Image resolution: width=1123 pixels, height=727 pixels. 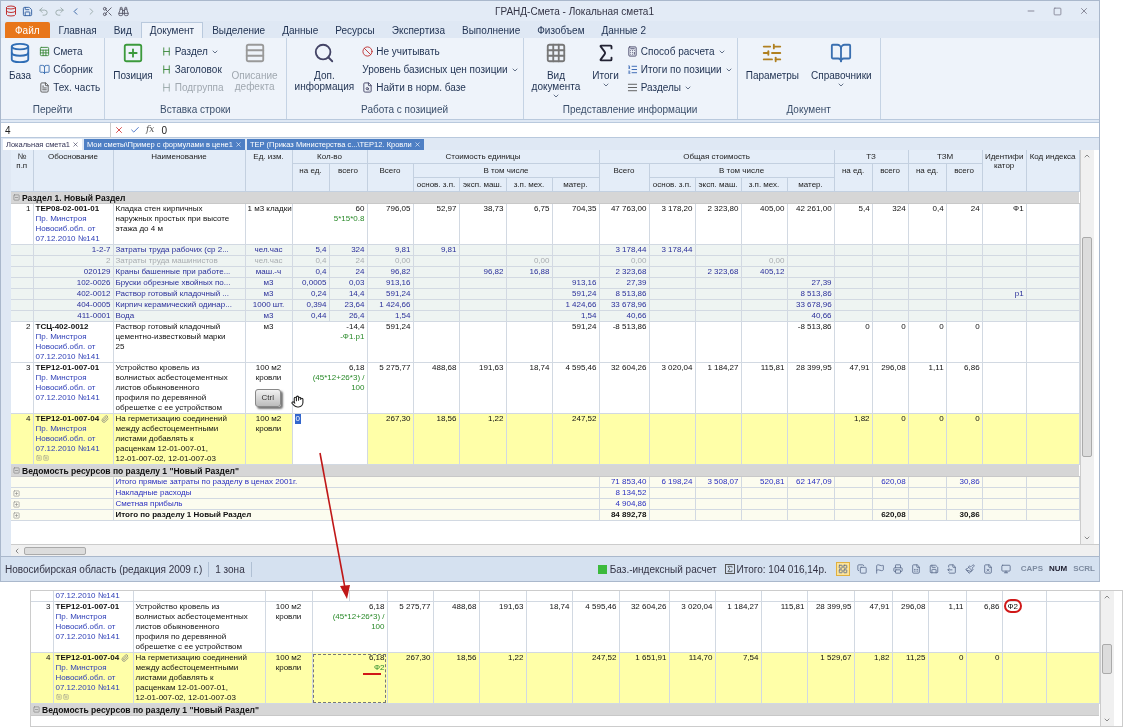 What do you see at coordinates (624, 515) in the screenshot?
I see `table-cell: 84 892,78` at bounding box center [624, 515].